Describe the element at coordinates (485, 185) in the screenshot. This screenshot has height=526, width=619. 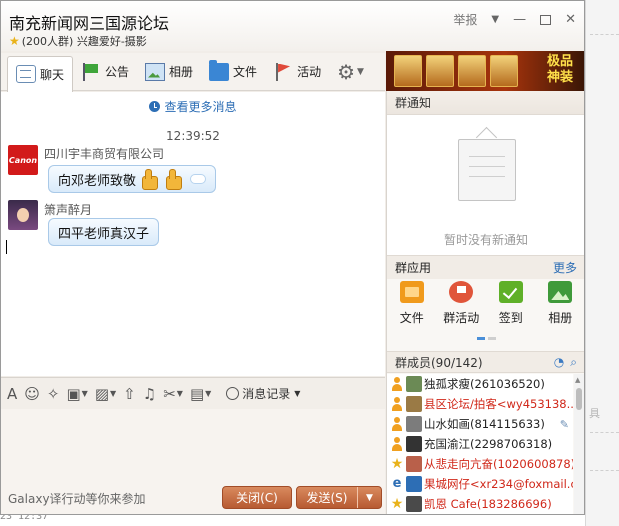
I see `group-notice-body: 暂时没有新通知` at that location.